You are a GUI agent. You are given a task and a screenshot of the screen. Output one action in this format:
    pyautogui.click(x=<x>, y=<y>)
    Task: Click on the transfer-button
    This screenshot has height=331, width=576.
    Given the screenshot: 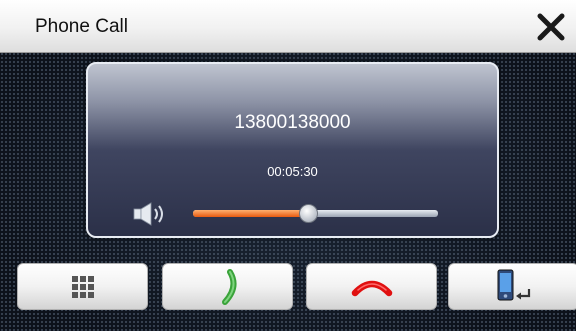 What is the action you would take?
    pyautogui.click(x=512, y=286)
    